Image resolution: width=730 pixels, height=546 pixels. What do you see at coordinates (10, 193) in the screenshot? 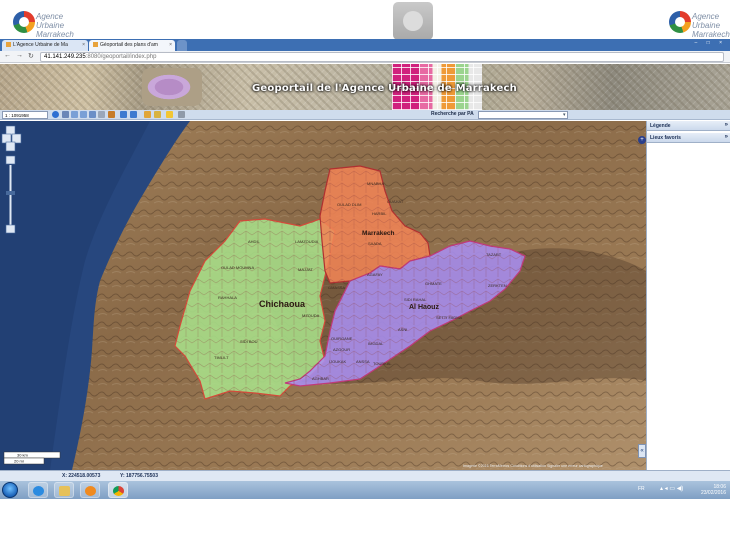
I see `zoom-slider-thumb` at bounding box center [10, 193].